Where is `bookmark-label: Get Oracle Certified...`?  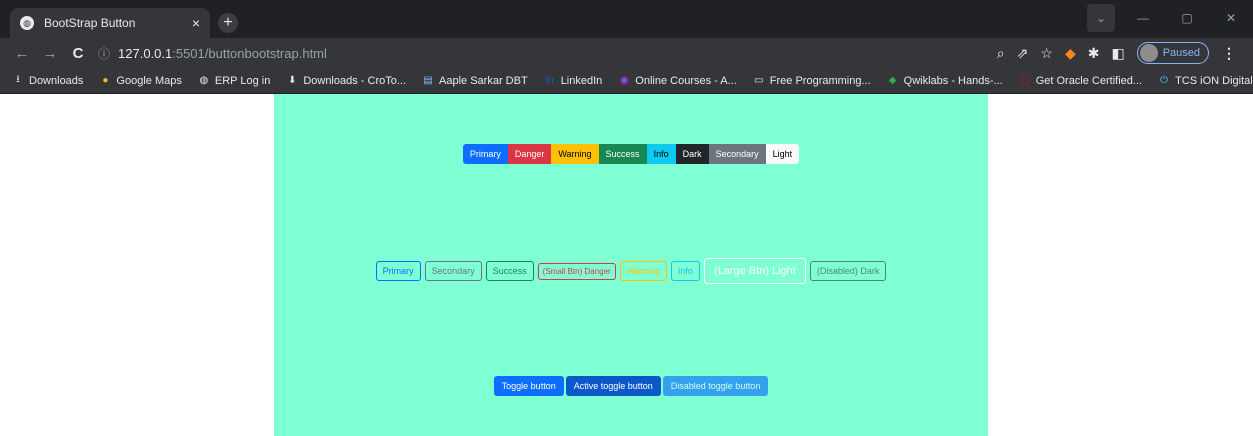 bookmark-label: Get Oracle Certified... is located at coordinates (1089, 80).